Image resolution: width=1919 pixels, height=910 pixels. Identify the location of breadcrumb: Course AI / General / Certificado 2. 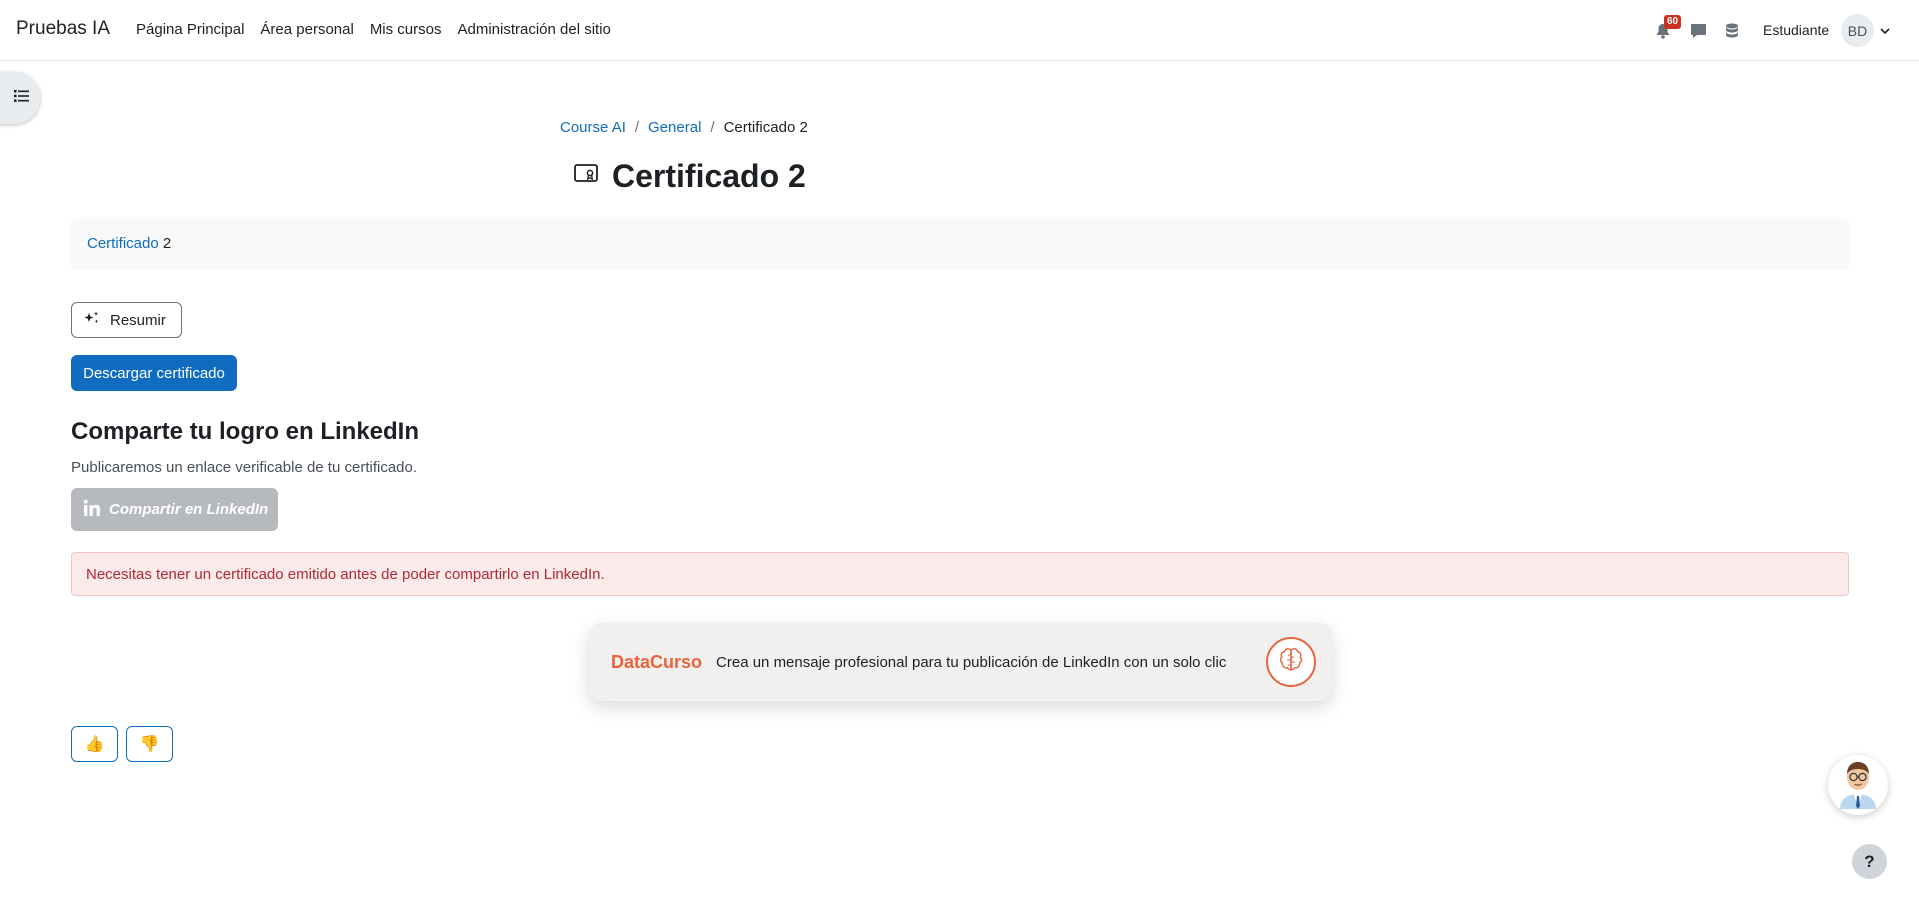
(684, 127).